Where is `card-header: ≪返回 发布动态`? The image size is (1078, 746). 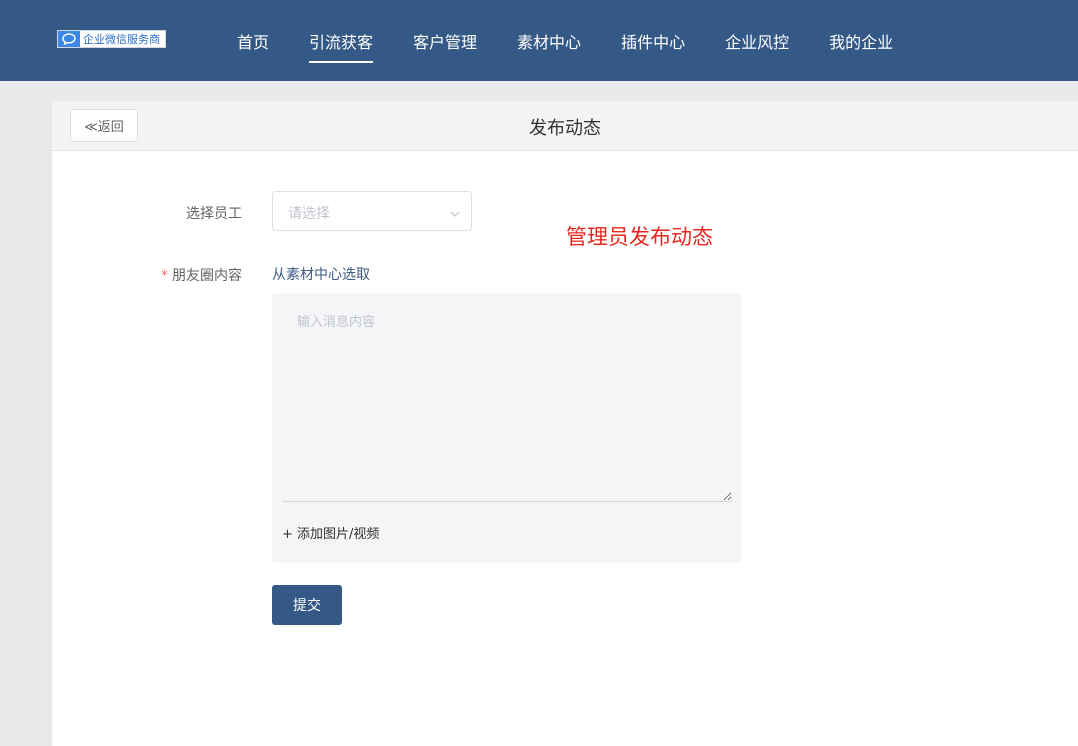 card-header: ≪返回 发布动态 is located at coordinates (565, 126).